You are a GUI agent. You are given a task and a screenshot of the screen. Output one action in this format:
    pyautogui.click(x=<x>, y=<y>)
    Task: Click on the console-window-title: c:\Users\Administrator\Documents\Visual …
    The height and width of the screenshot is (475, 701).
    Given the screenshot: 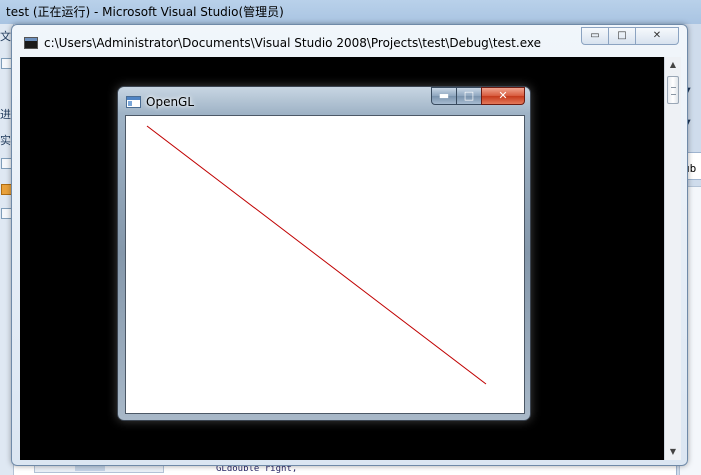 What is the action you would take?
    pyautogui.click(x=292, y=43)
    